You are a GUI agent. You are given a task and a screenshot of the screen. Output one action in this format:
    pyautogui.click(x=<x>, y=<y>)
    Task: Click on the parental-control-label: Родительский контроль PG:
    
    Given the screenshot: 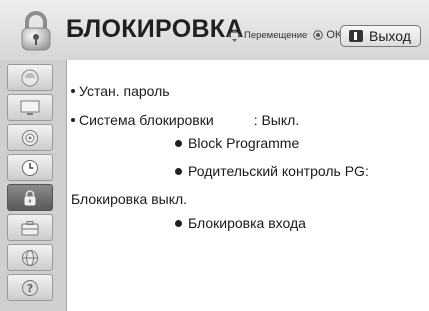 What is the action you would take?
    pyautogui.click(x=278, y=171)
    